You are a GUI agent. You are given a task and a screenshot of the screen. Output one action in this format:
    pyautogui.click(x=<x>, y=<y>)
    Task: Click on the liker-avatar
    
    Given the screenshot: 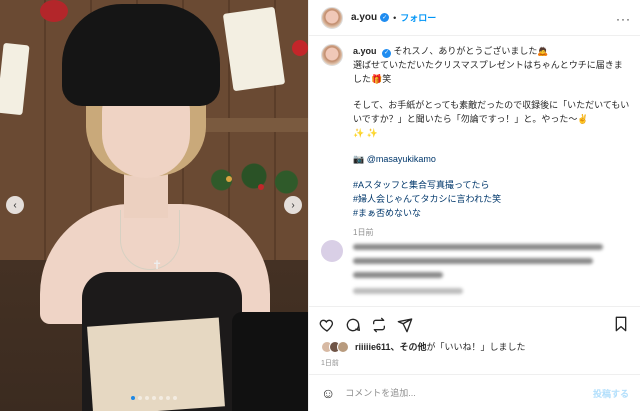 What is the action you would take?
    pyautogui.click(x=343, y=346)
    